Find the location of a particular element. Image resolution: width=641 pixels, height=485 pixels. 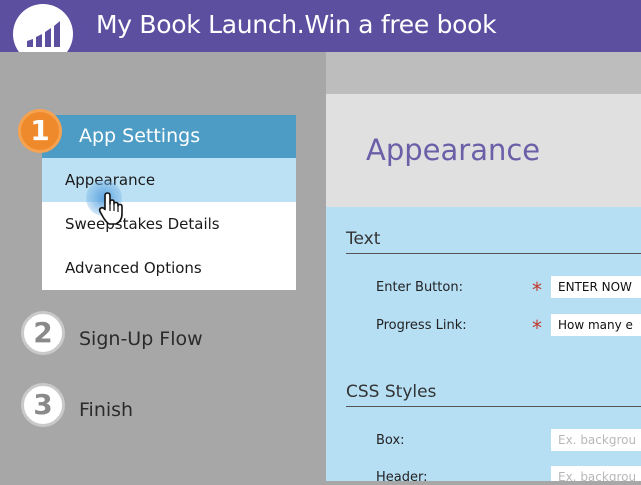

header-style-input: Ex. backgrou is located at coordinates (596, 473).